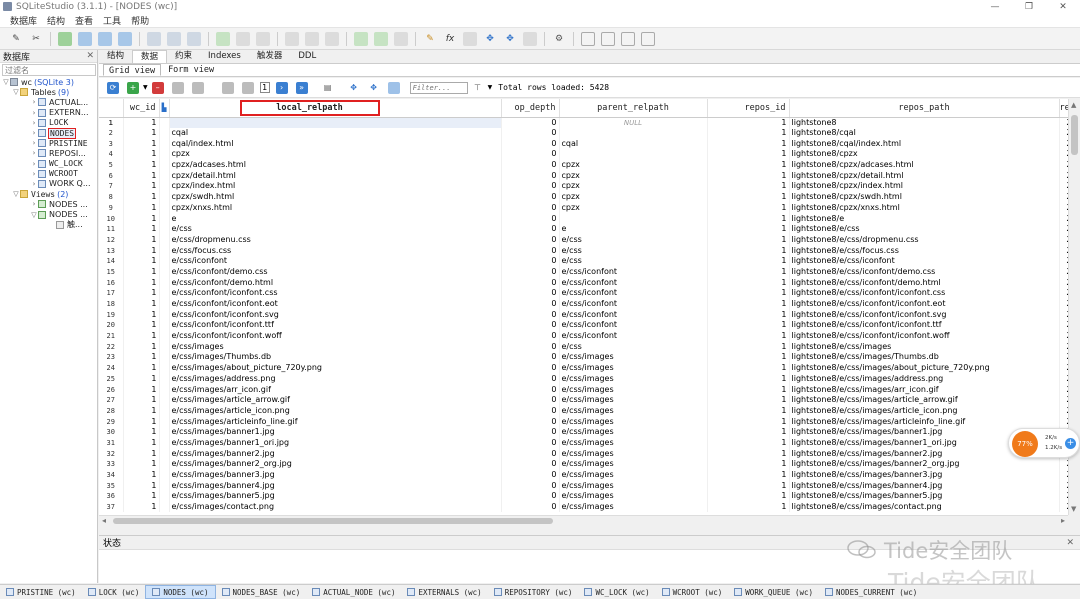 Image resolution: width=1080 pixels, height=599 pixels. Describe the element at coordinates (281, 87) in the screenshot. I see `next-page-icon: ›` at that location.